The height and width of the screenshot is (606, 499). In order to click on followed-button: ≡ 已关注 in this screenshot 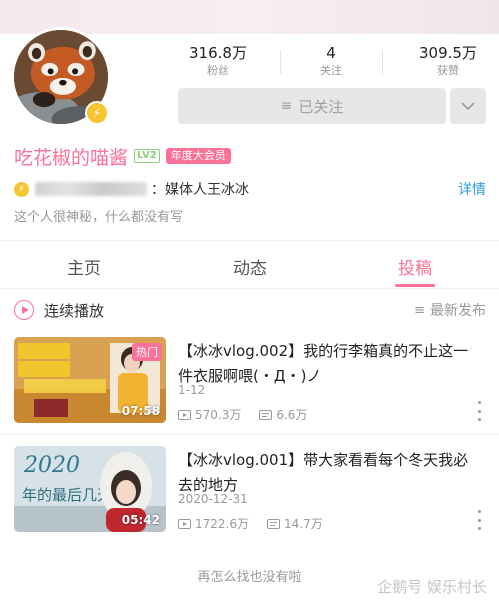, I will do `click(312, 106)`.